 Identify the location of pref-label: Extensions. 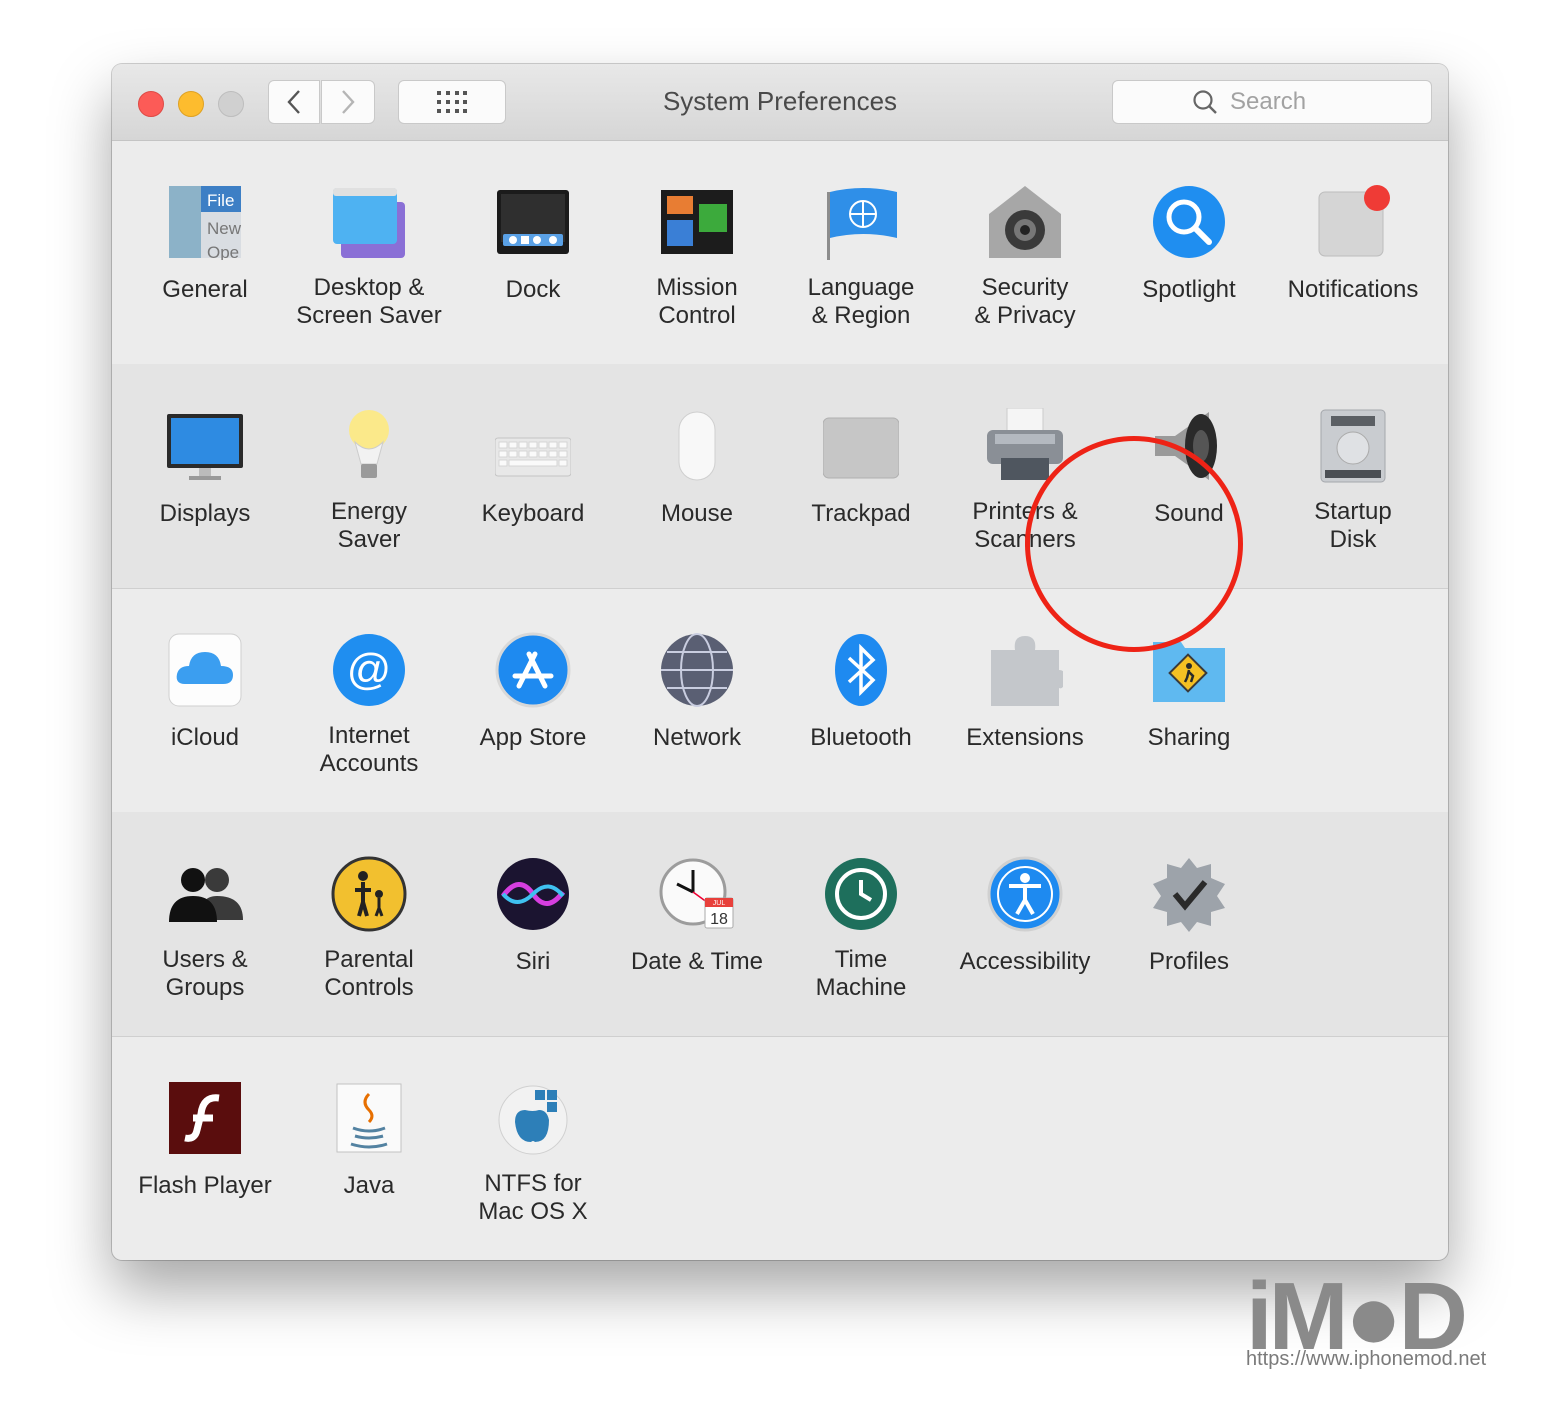
(1025, 737).